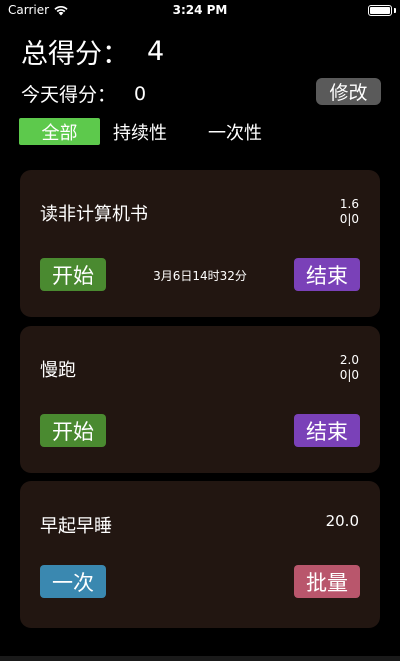 This screenshot has height=661, width=400. I want to click on battery-icon, so click(380, 10).